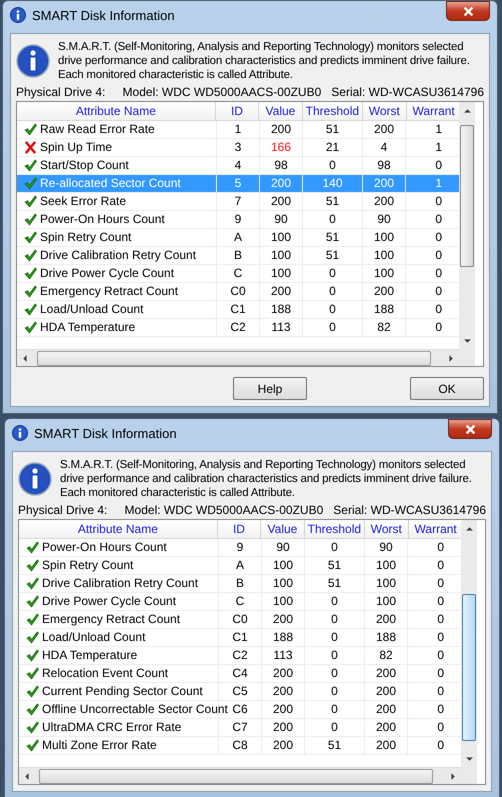  I want to click on table-row: Seek Error Rate 7 200 51 200 0, so click(238, 202).